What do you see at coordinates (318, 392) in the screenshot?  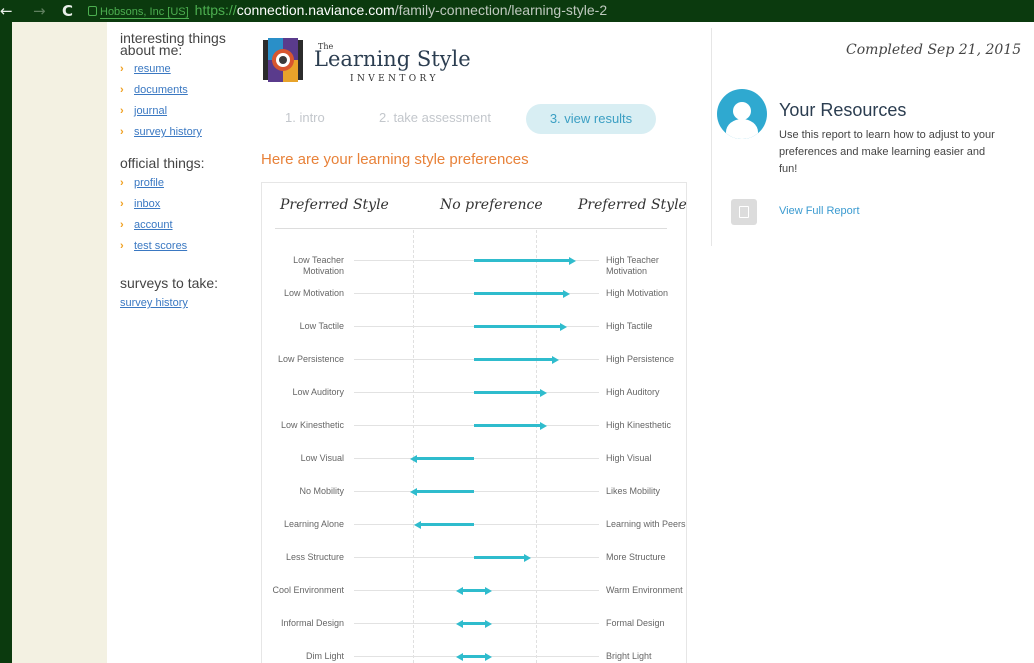 I see `low-label: Low Auditory` at bounding box center [318, 392].